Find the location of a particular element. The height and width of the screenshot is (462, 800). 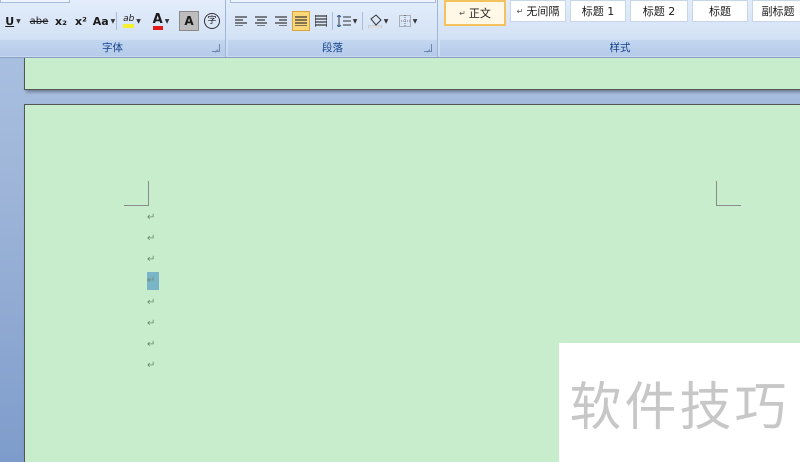

style-normal: ↵ 正文 is located at coordinates (475, 13).